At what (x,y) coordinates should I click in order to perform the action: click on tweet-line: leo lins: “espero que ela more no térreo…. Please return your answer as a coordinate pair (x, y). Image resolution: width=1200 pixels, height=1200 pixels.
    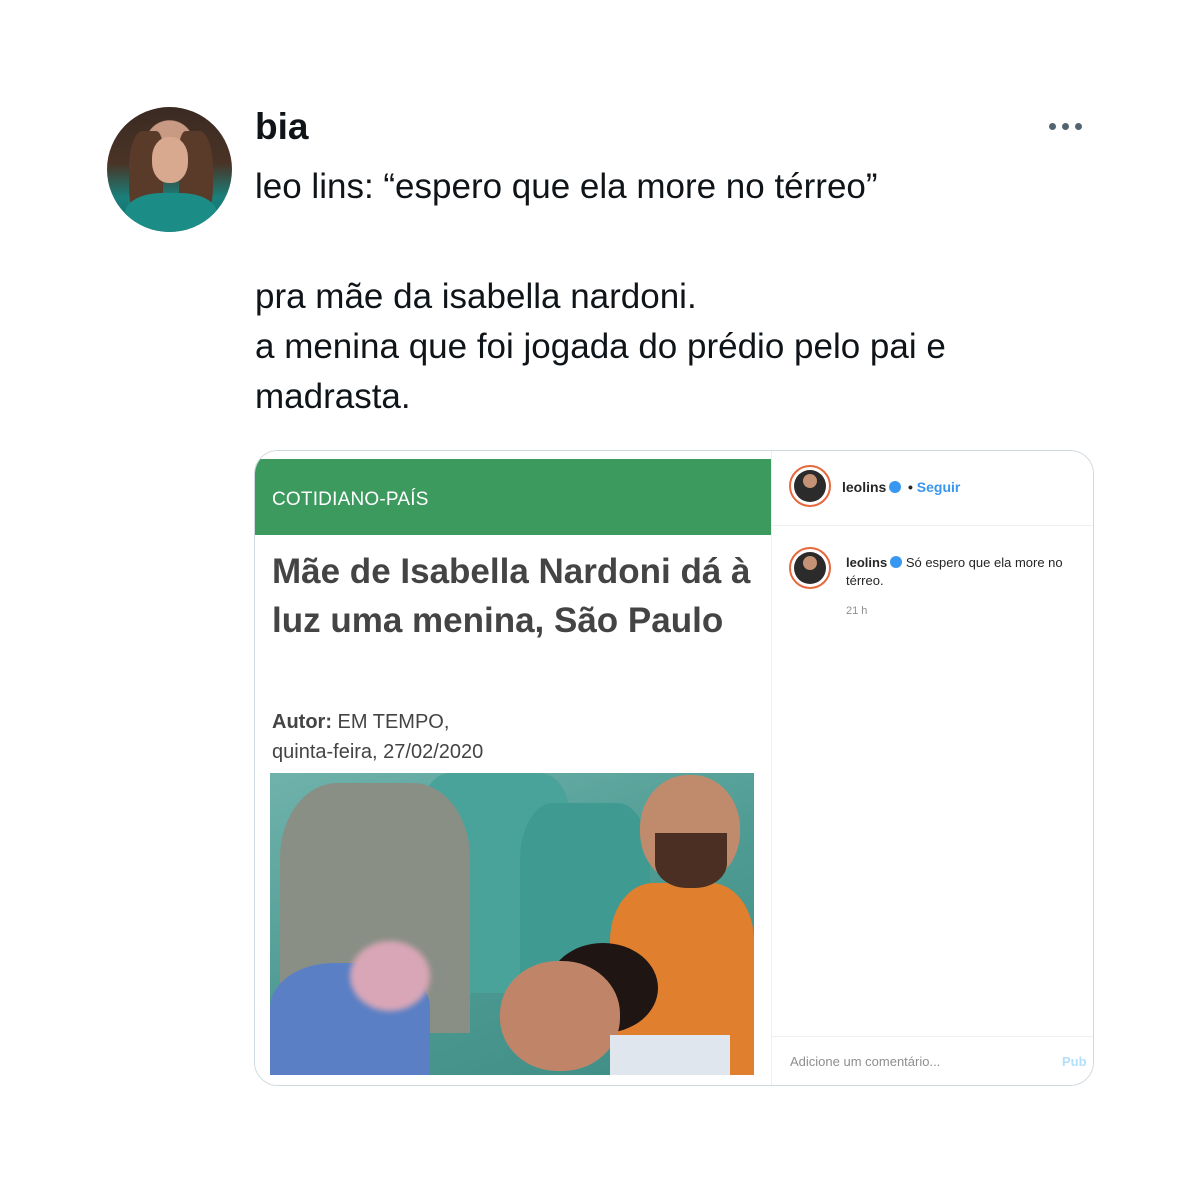
    Looking at the image, I should click on (566, 186).